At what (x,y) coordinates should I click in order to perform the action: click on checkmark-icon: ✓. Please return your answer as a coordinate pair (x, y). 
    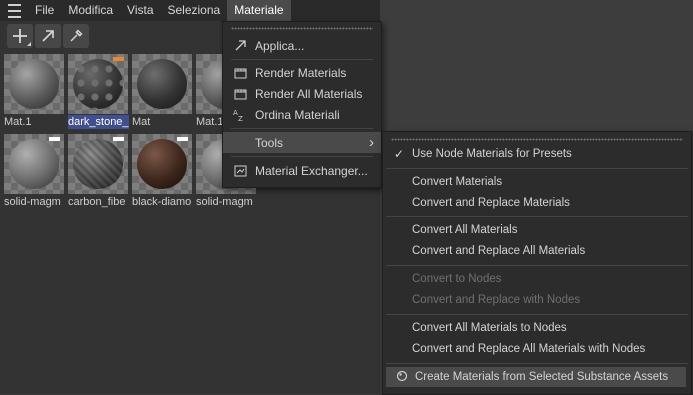
    Looking at the image, I should click on (399, 154).